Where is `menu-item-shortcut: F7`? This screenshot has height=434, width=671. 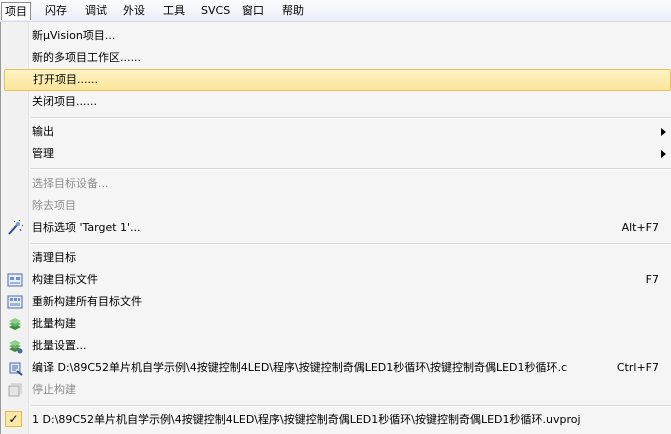 menu-item-shortcut: F7 is located at coordinates (652, 279).